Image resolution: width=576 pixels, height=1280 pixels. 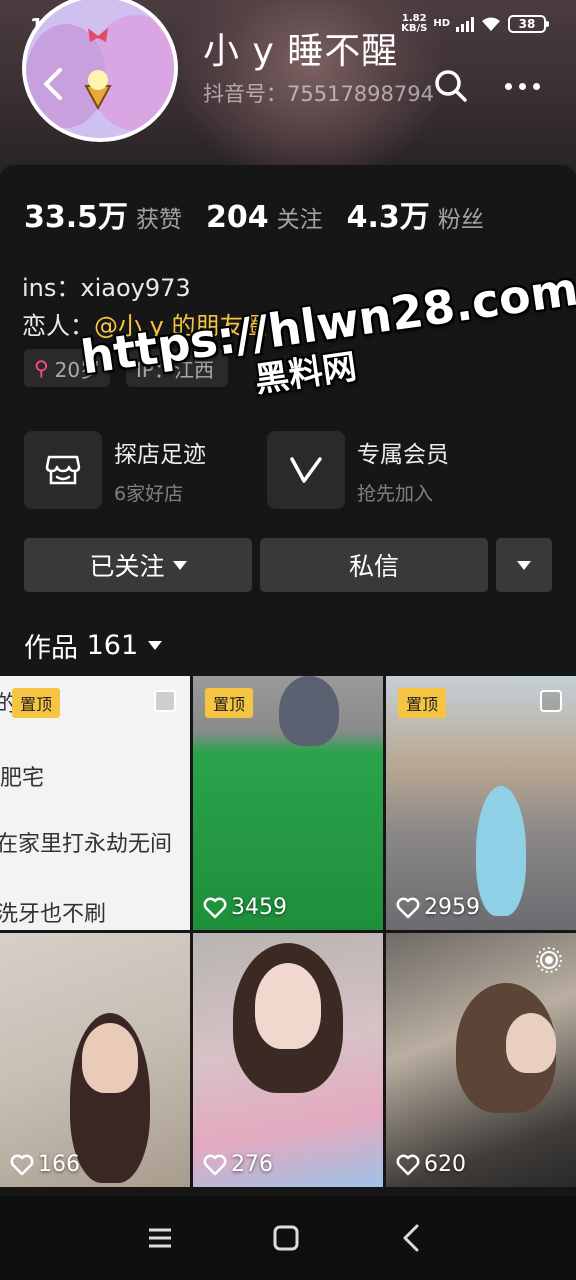 I want to click on like-count: 620, so click(x=431, y=1164).